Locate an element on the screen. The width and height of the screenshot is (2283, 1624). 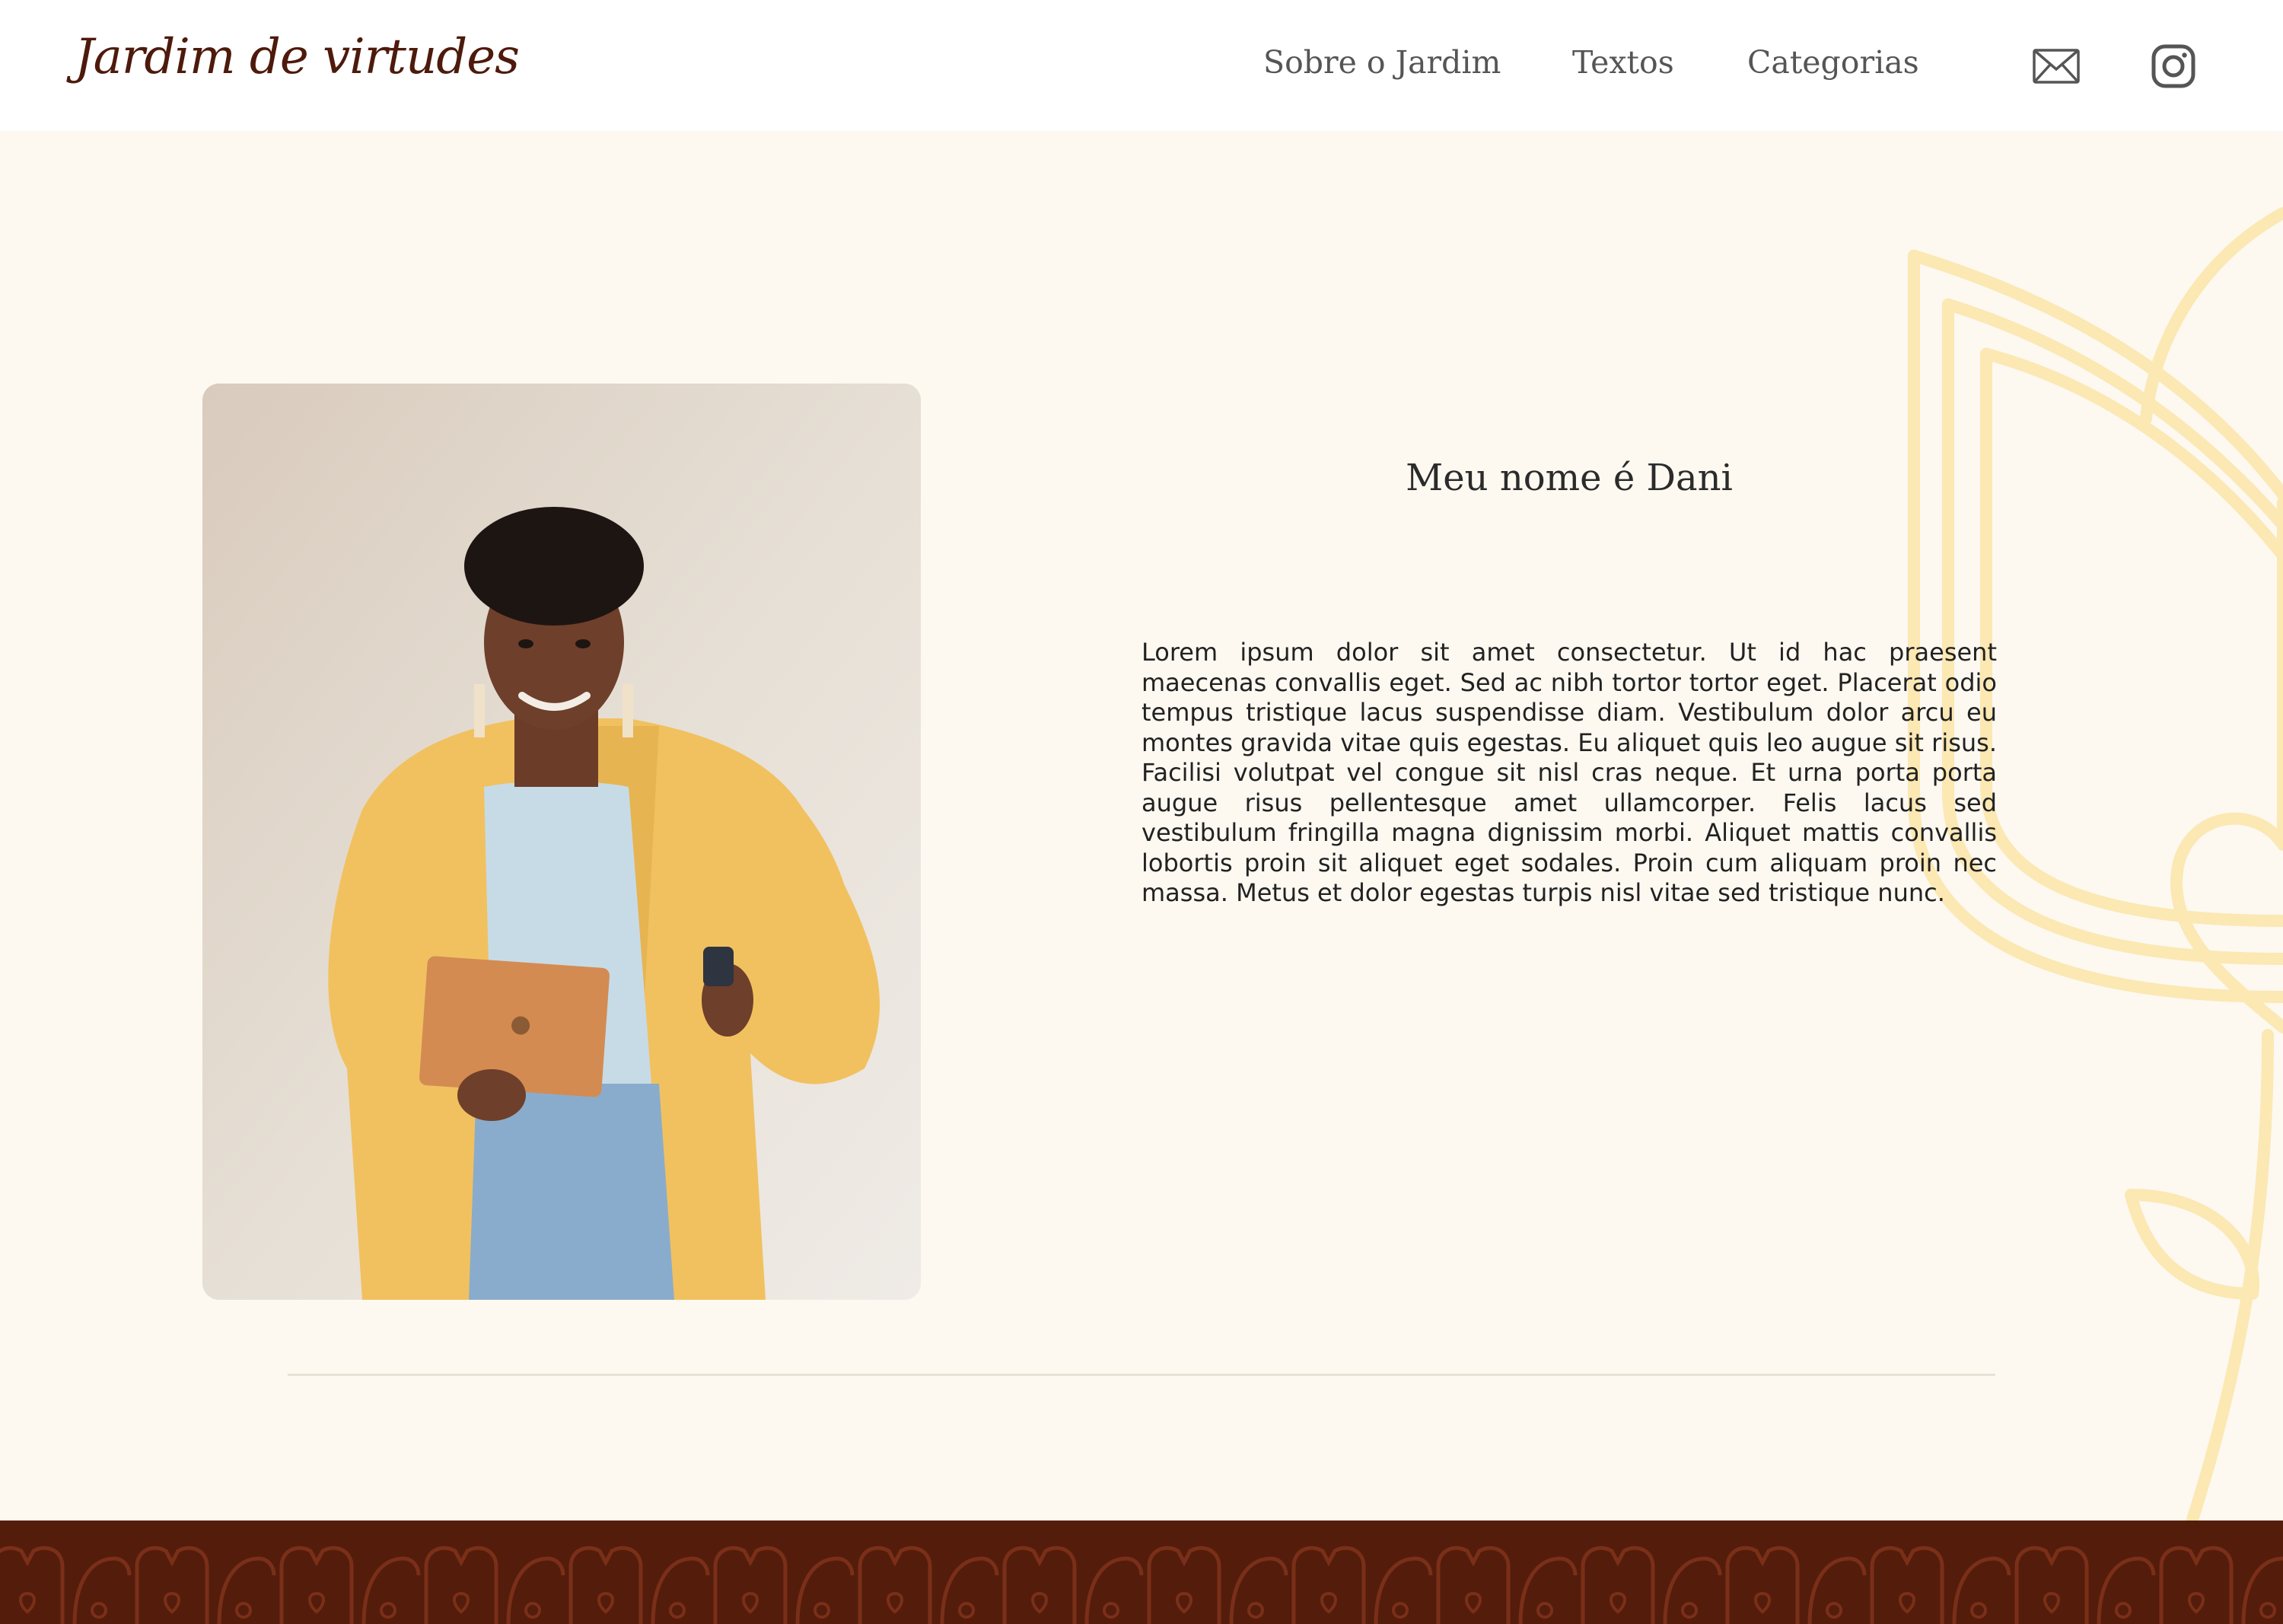
section-divider is located at coordinates (1141, 1375).